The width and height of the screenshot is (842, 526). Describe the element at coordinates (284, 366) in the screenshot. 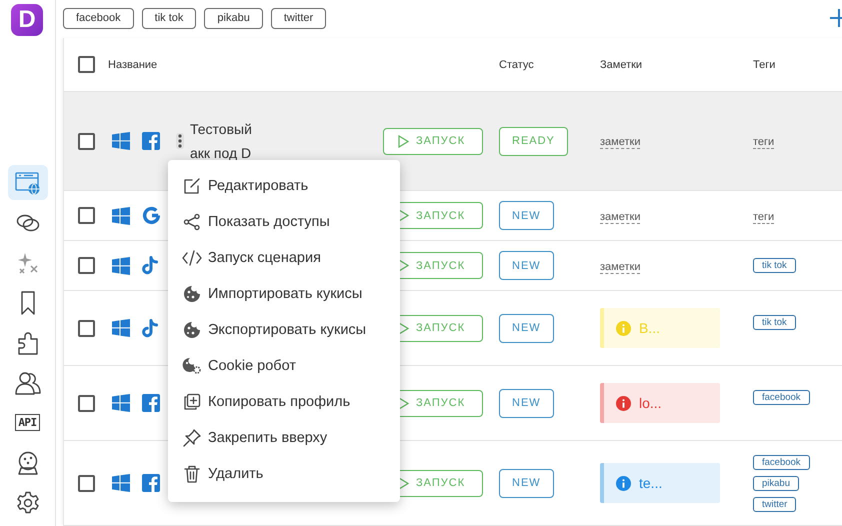

I see `menu-item: Cookie робот` at that location.